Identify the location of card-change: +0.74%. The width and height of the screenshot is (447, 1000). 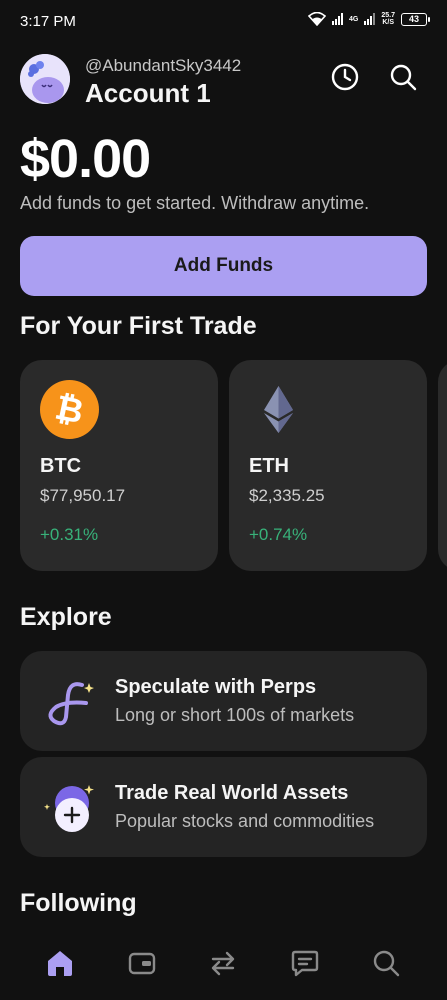
(278, 534).